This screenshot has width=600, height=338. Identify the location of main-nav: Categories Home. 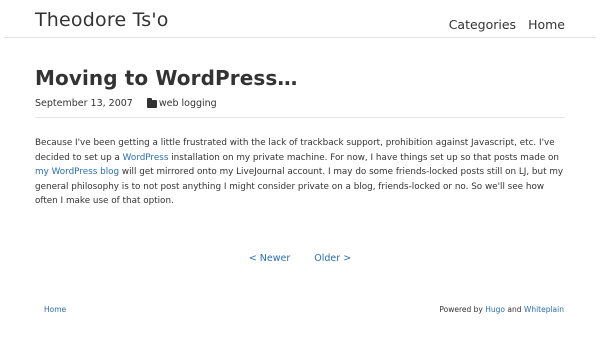
(507, 24).